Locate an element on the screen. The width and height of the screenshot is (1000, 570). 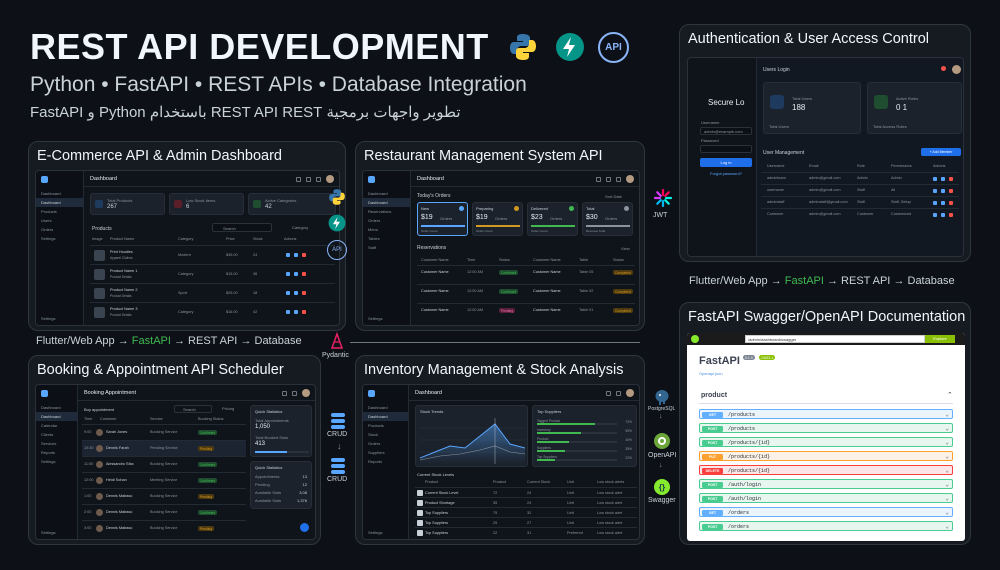
endpoint-row: POST/auth/login ⌄ is located at coordinates (826, 484).